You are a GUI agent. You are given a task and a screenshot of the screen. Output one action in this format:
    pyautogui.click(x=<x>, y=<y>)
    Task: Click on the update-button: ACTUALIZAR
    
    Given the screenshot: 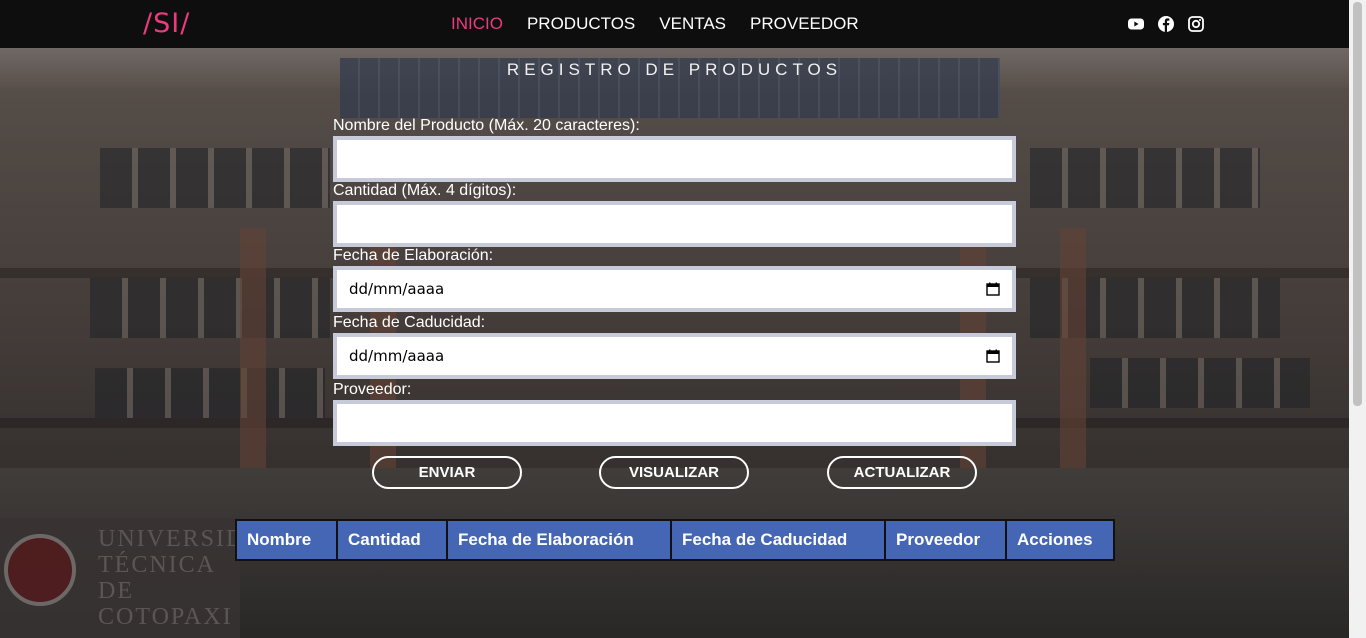 What is the action you would take?
    pyautogui.click(x=902, y=472)
    